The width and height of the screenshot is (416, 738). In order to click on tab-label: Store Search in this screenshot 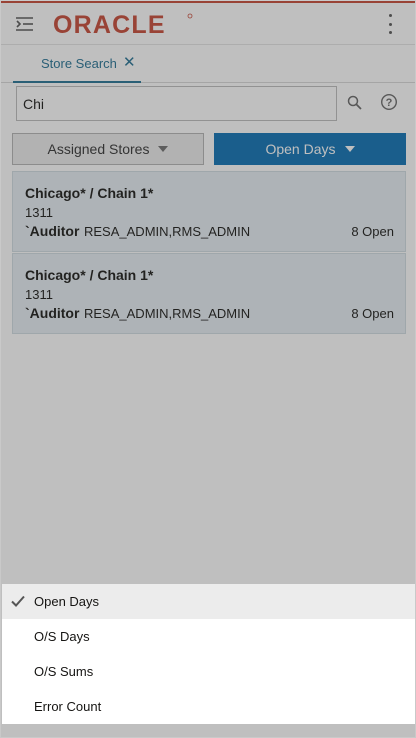, I will do `click(79, 63)`.